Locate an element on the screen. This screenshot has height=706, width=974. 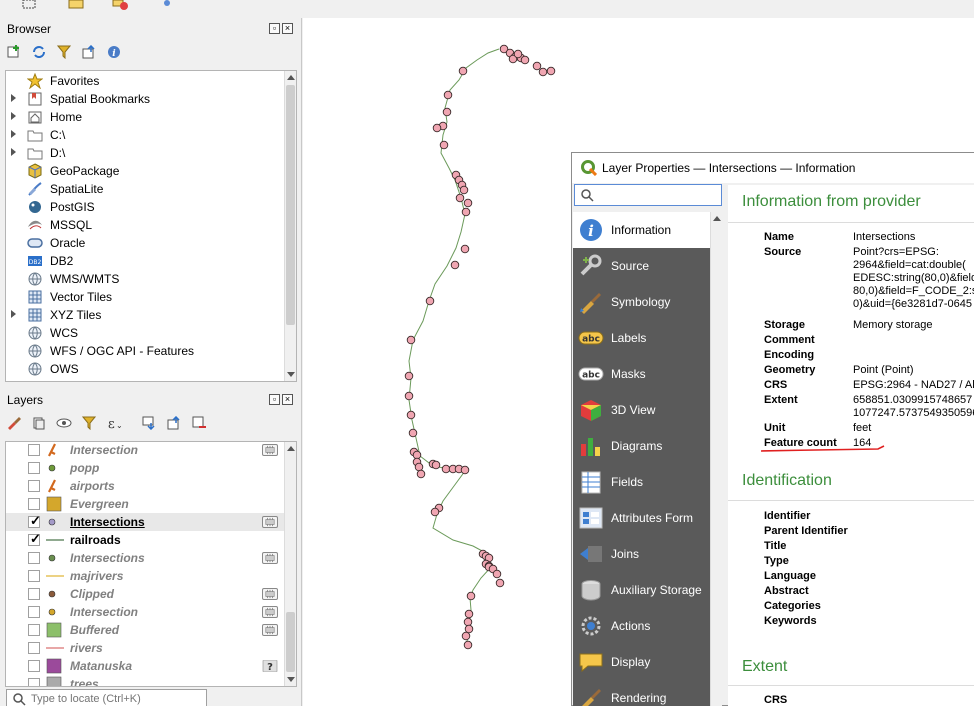
dialog-search-box is located at coordinates (648, 195).